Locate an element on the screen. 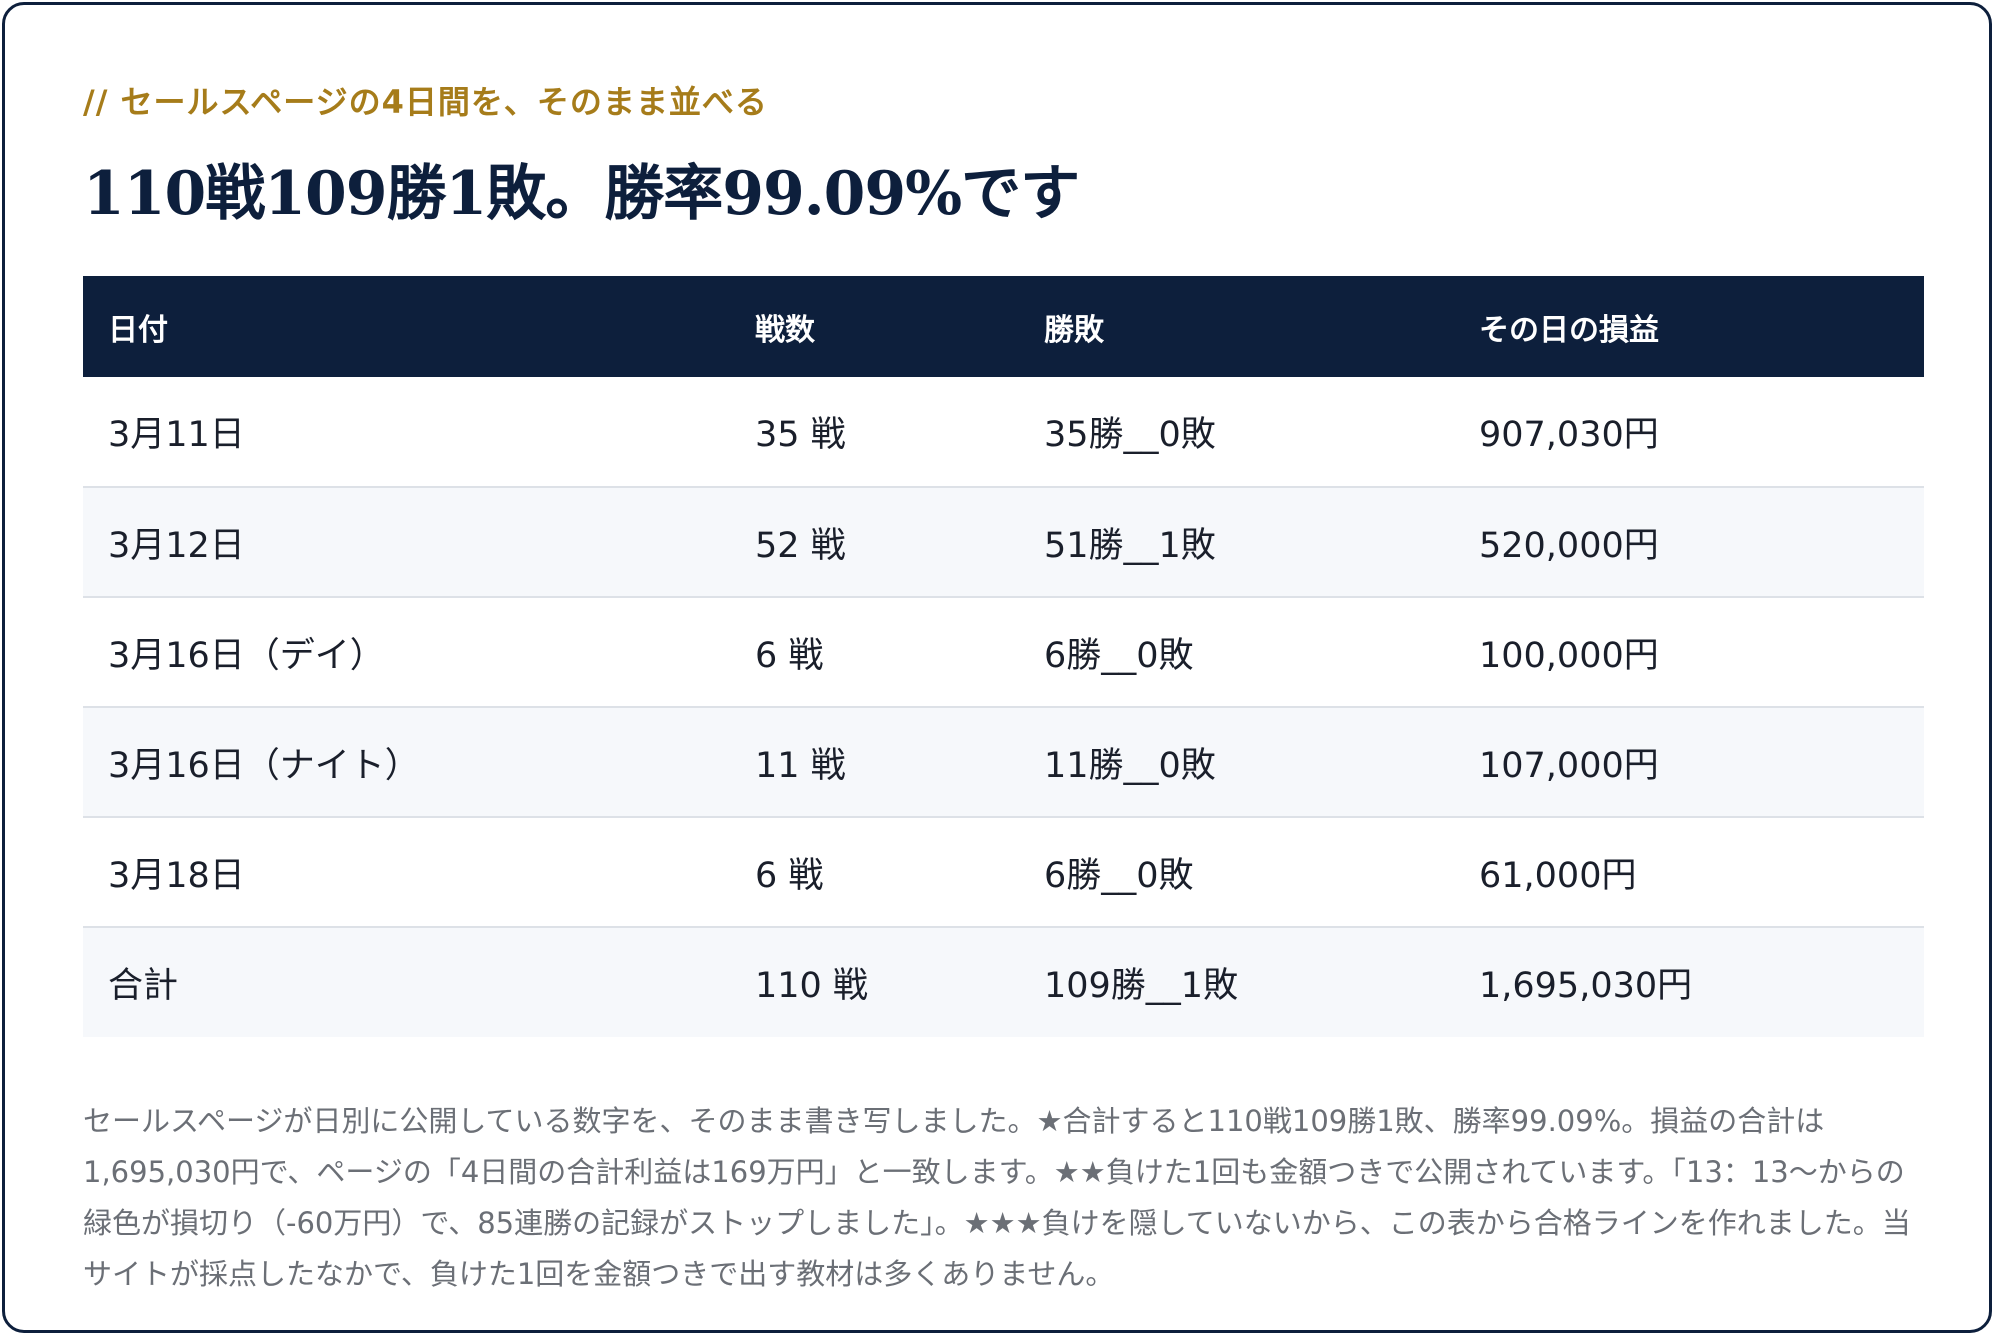 The height and width of the screenshot is (1340, 2000). section-eyebrow: // セールスページの4日間を、そのまま並べる is located at coordinates (425, 102).